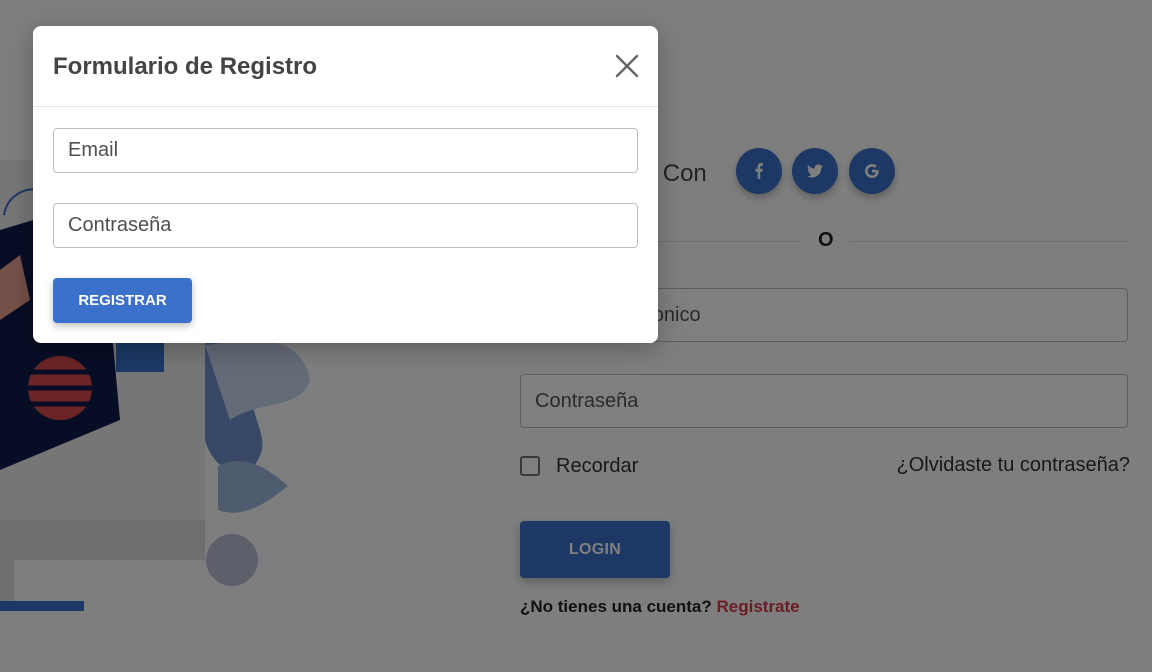 The image size is (1152, 672). Describe the element at coordinates (345, 225) in the screenshot. I see `register-password-input` at that location.